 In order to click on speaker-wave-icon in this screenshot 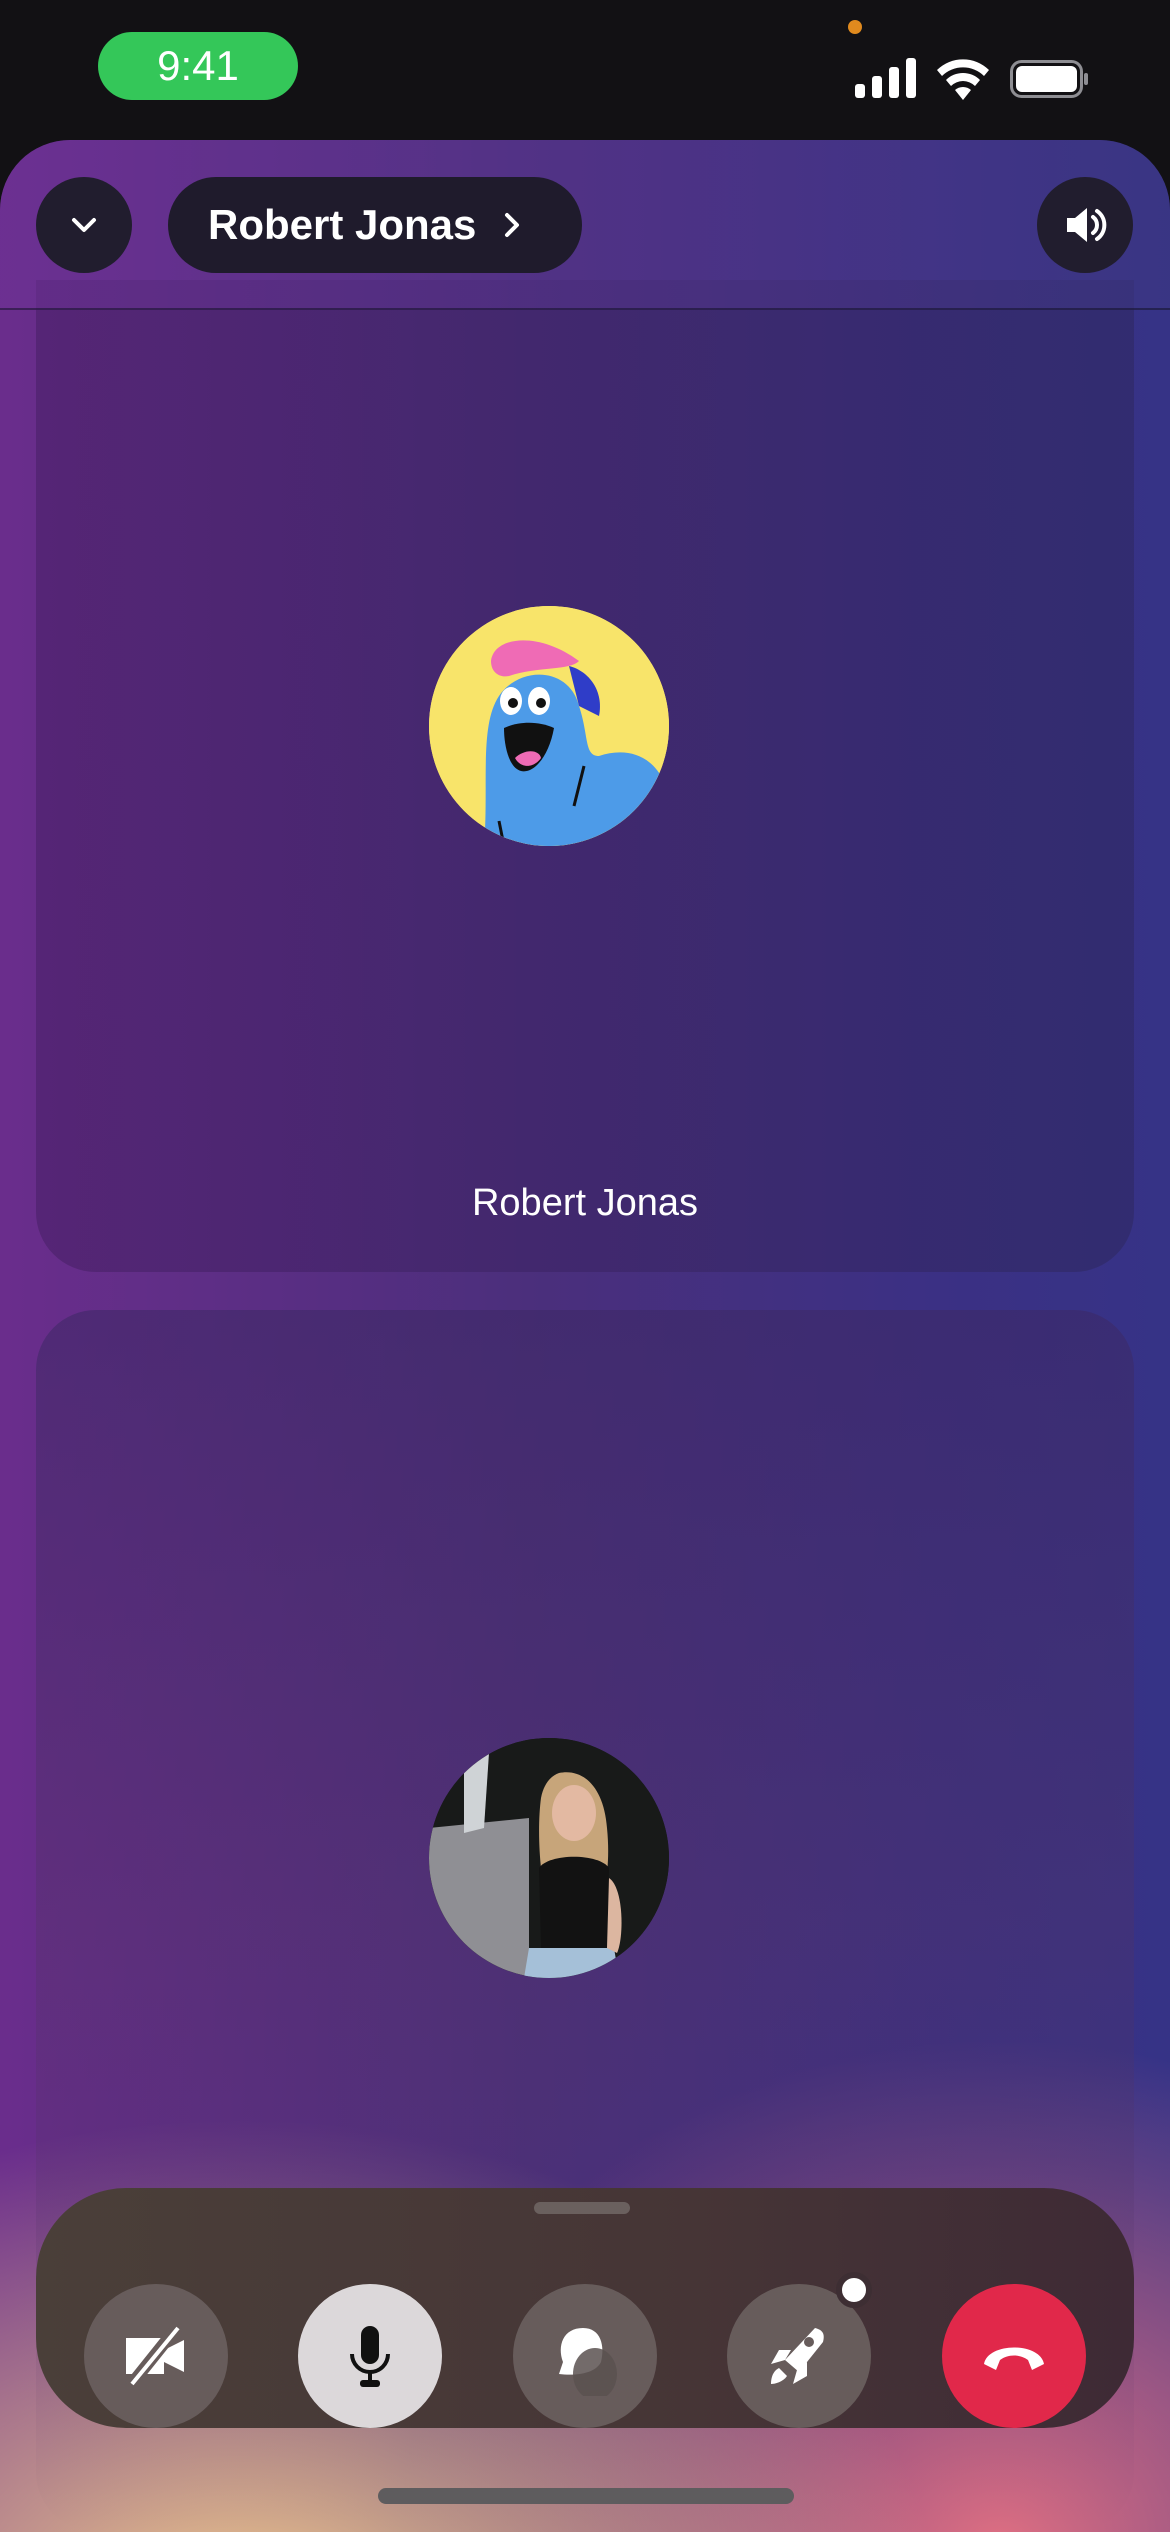, I will do `click(1087, 225)`.